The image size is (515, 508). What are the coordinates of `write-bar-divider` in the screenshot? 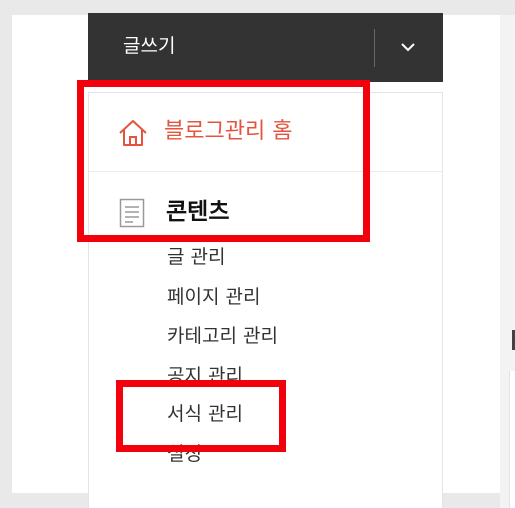 It's located at (374, 48).